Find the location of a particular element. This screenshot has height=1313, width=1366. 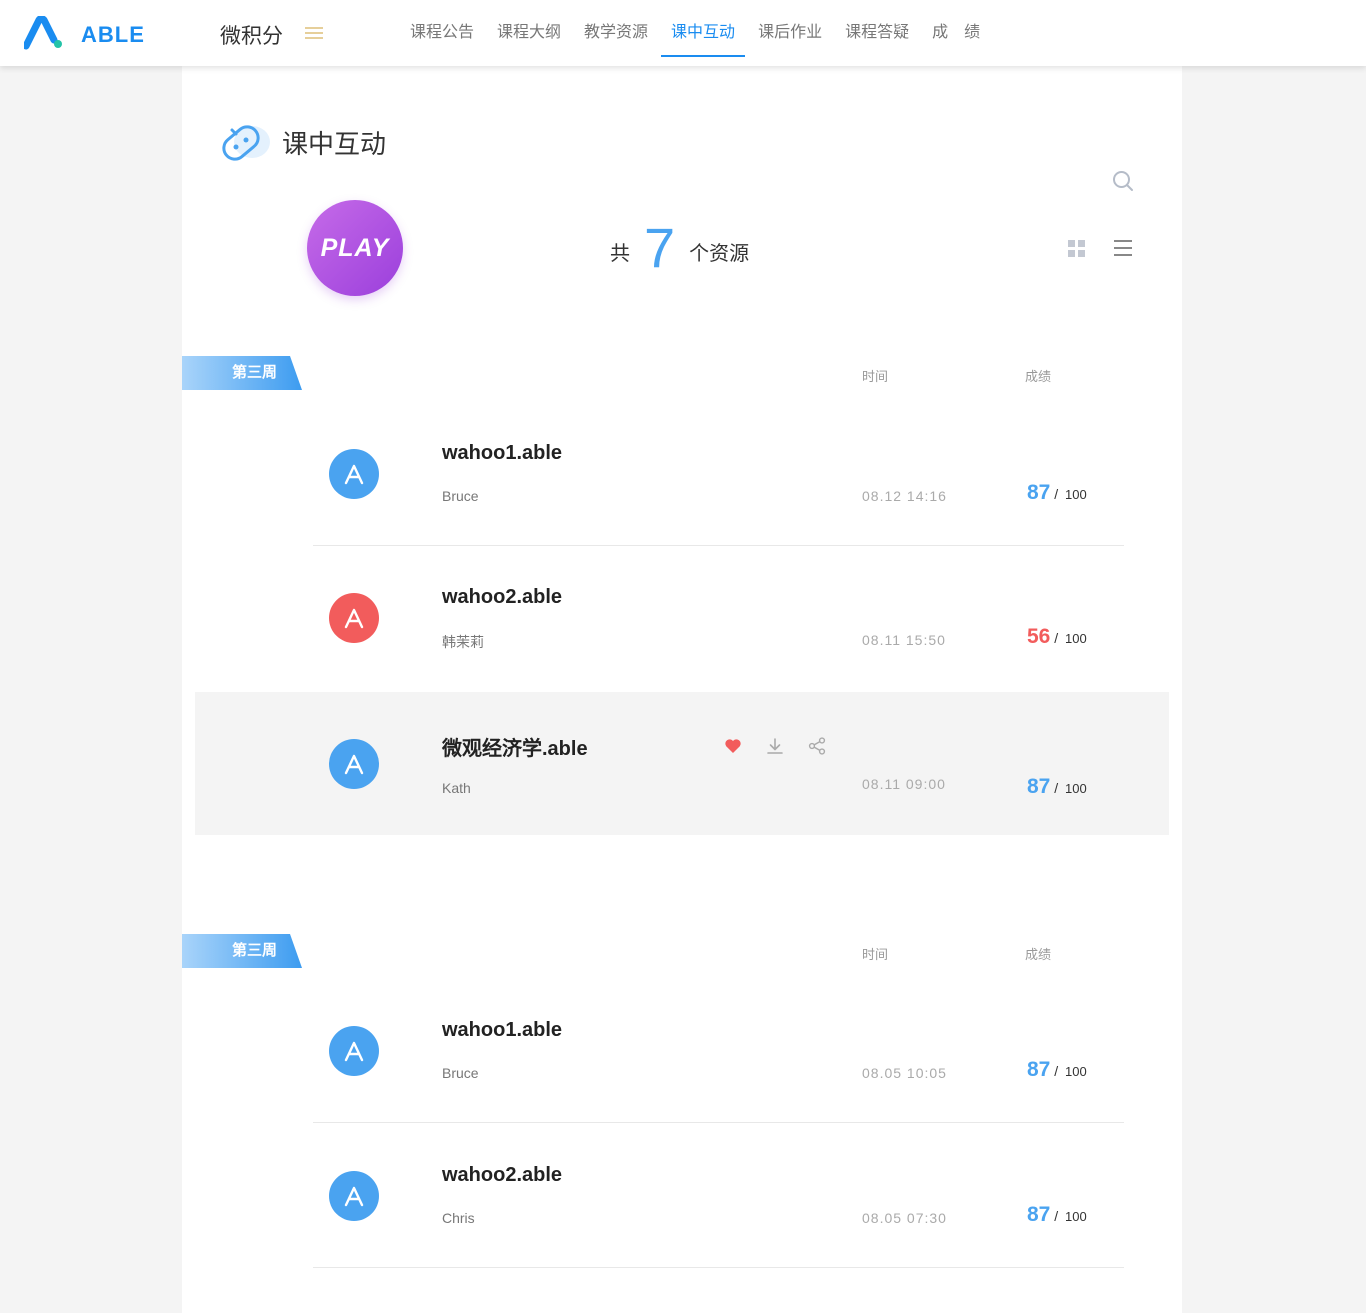

play-badge: PLAY is located at coordinates (355, 248).